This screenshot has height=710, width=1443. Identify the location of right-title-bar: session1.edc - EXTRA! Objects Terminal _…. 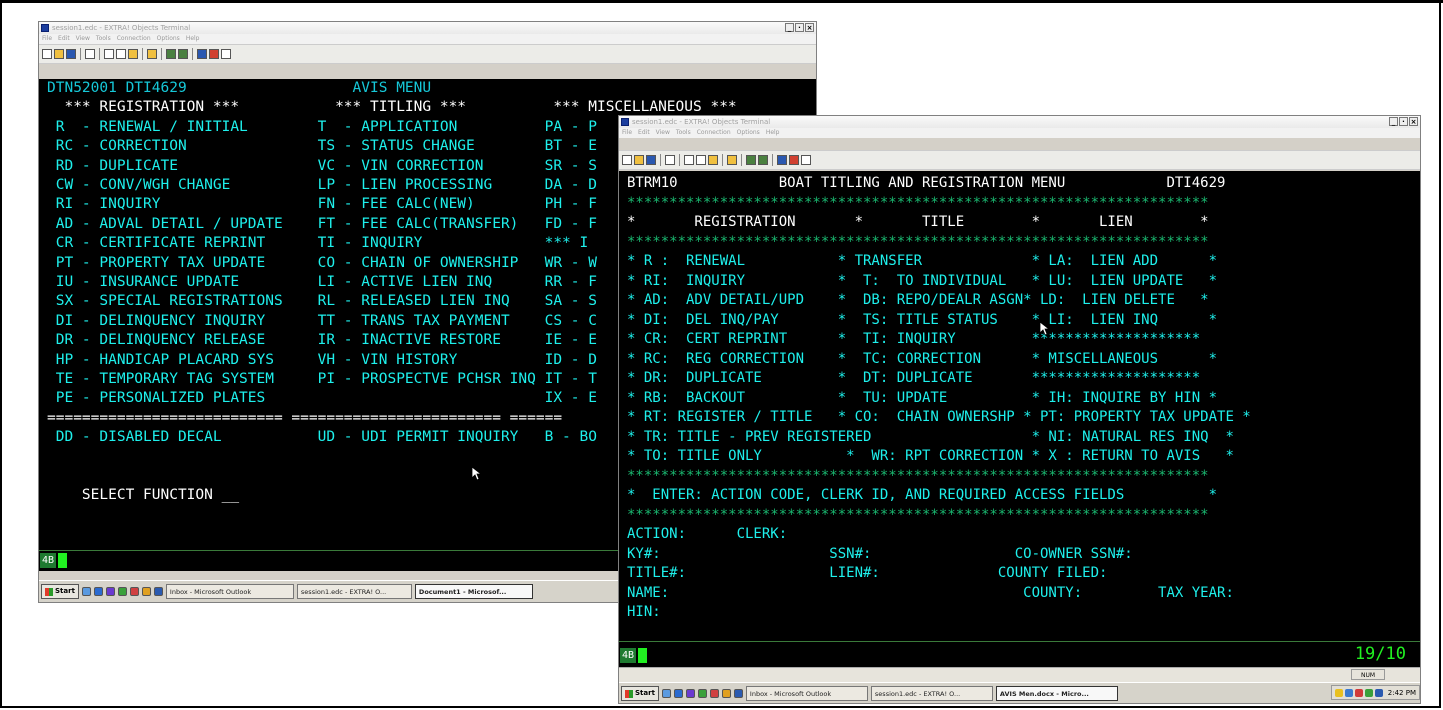
(1019, 122).